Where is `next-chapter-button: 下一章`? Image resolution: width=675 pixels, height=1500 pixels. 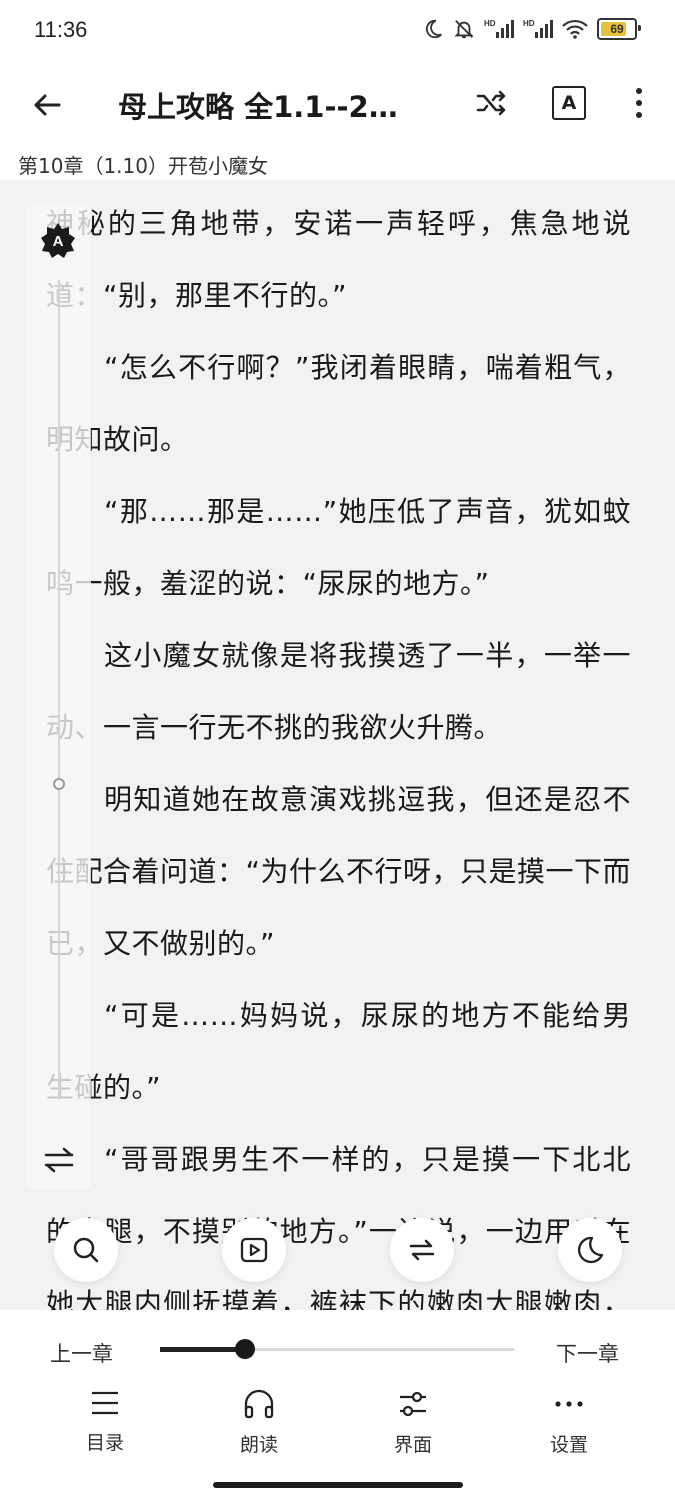
next-chapter-button: 下一章 is located at coordinates (587, 1353).